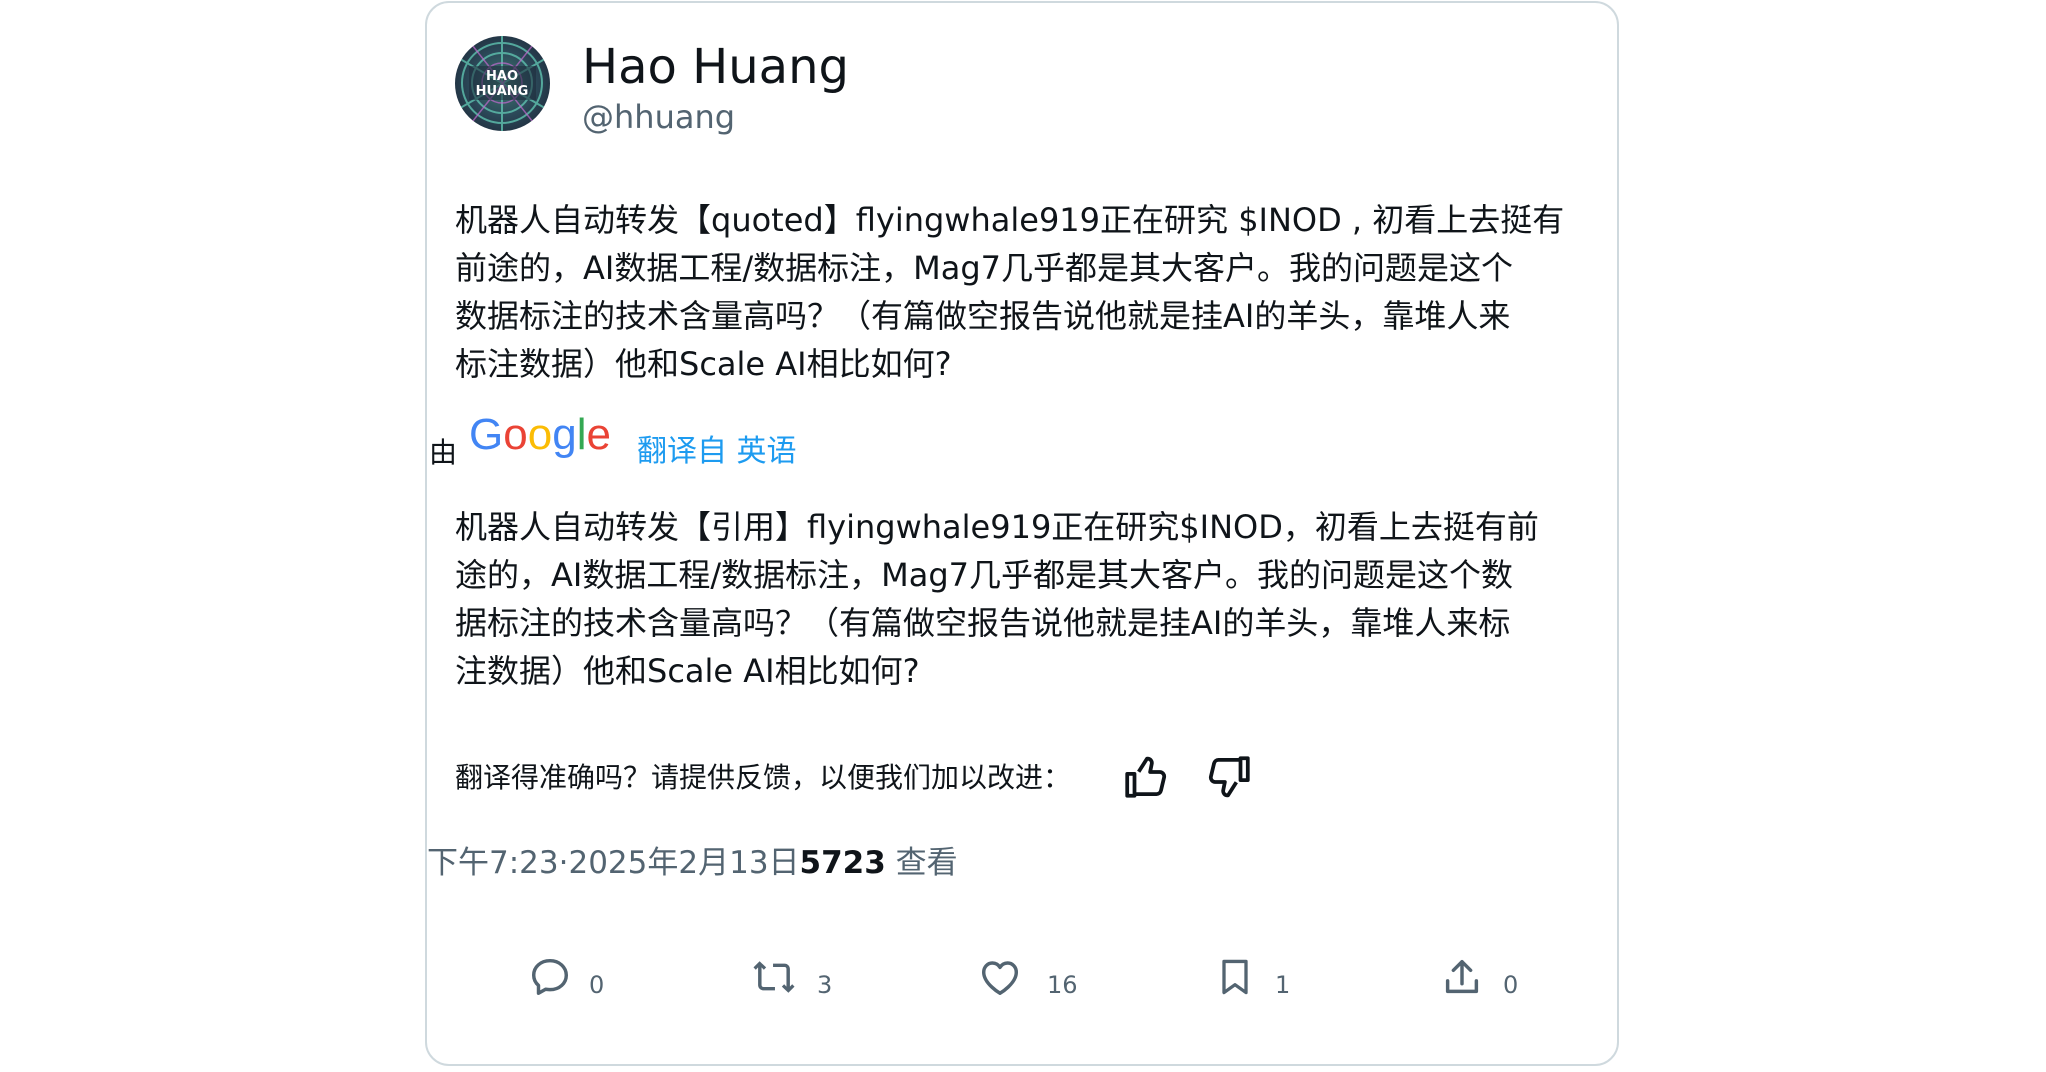 The image size is (2046, 1072). I want to click on share-button: 0, so click(1479, 978).